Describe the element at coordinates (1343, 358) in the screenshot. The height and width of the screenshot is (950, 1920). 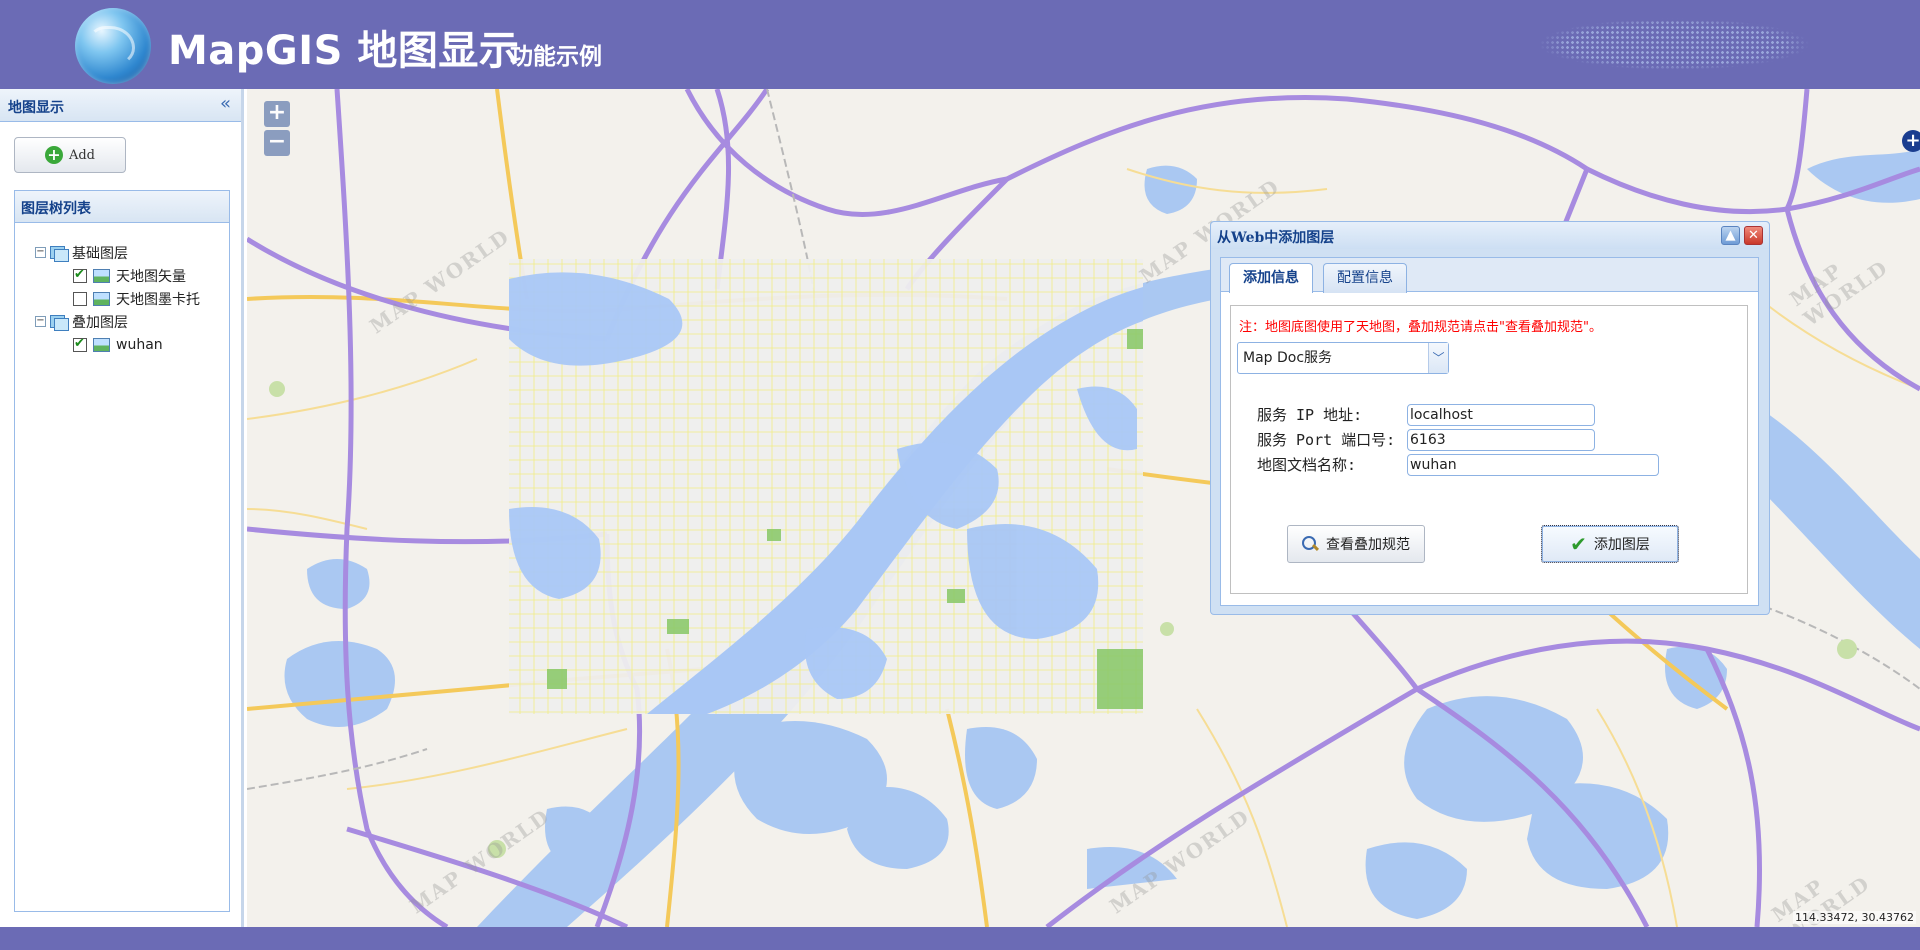
I see `service-type-select: Map Doc服务 ﹀` at that location.